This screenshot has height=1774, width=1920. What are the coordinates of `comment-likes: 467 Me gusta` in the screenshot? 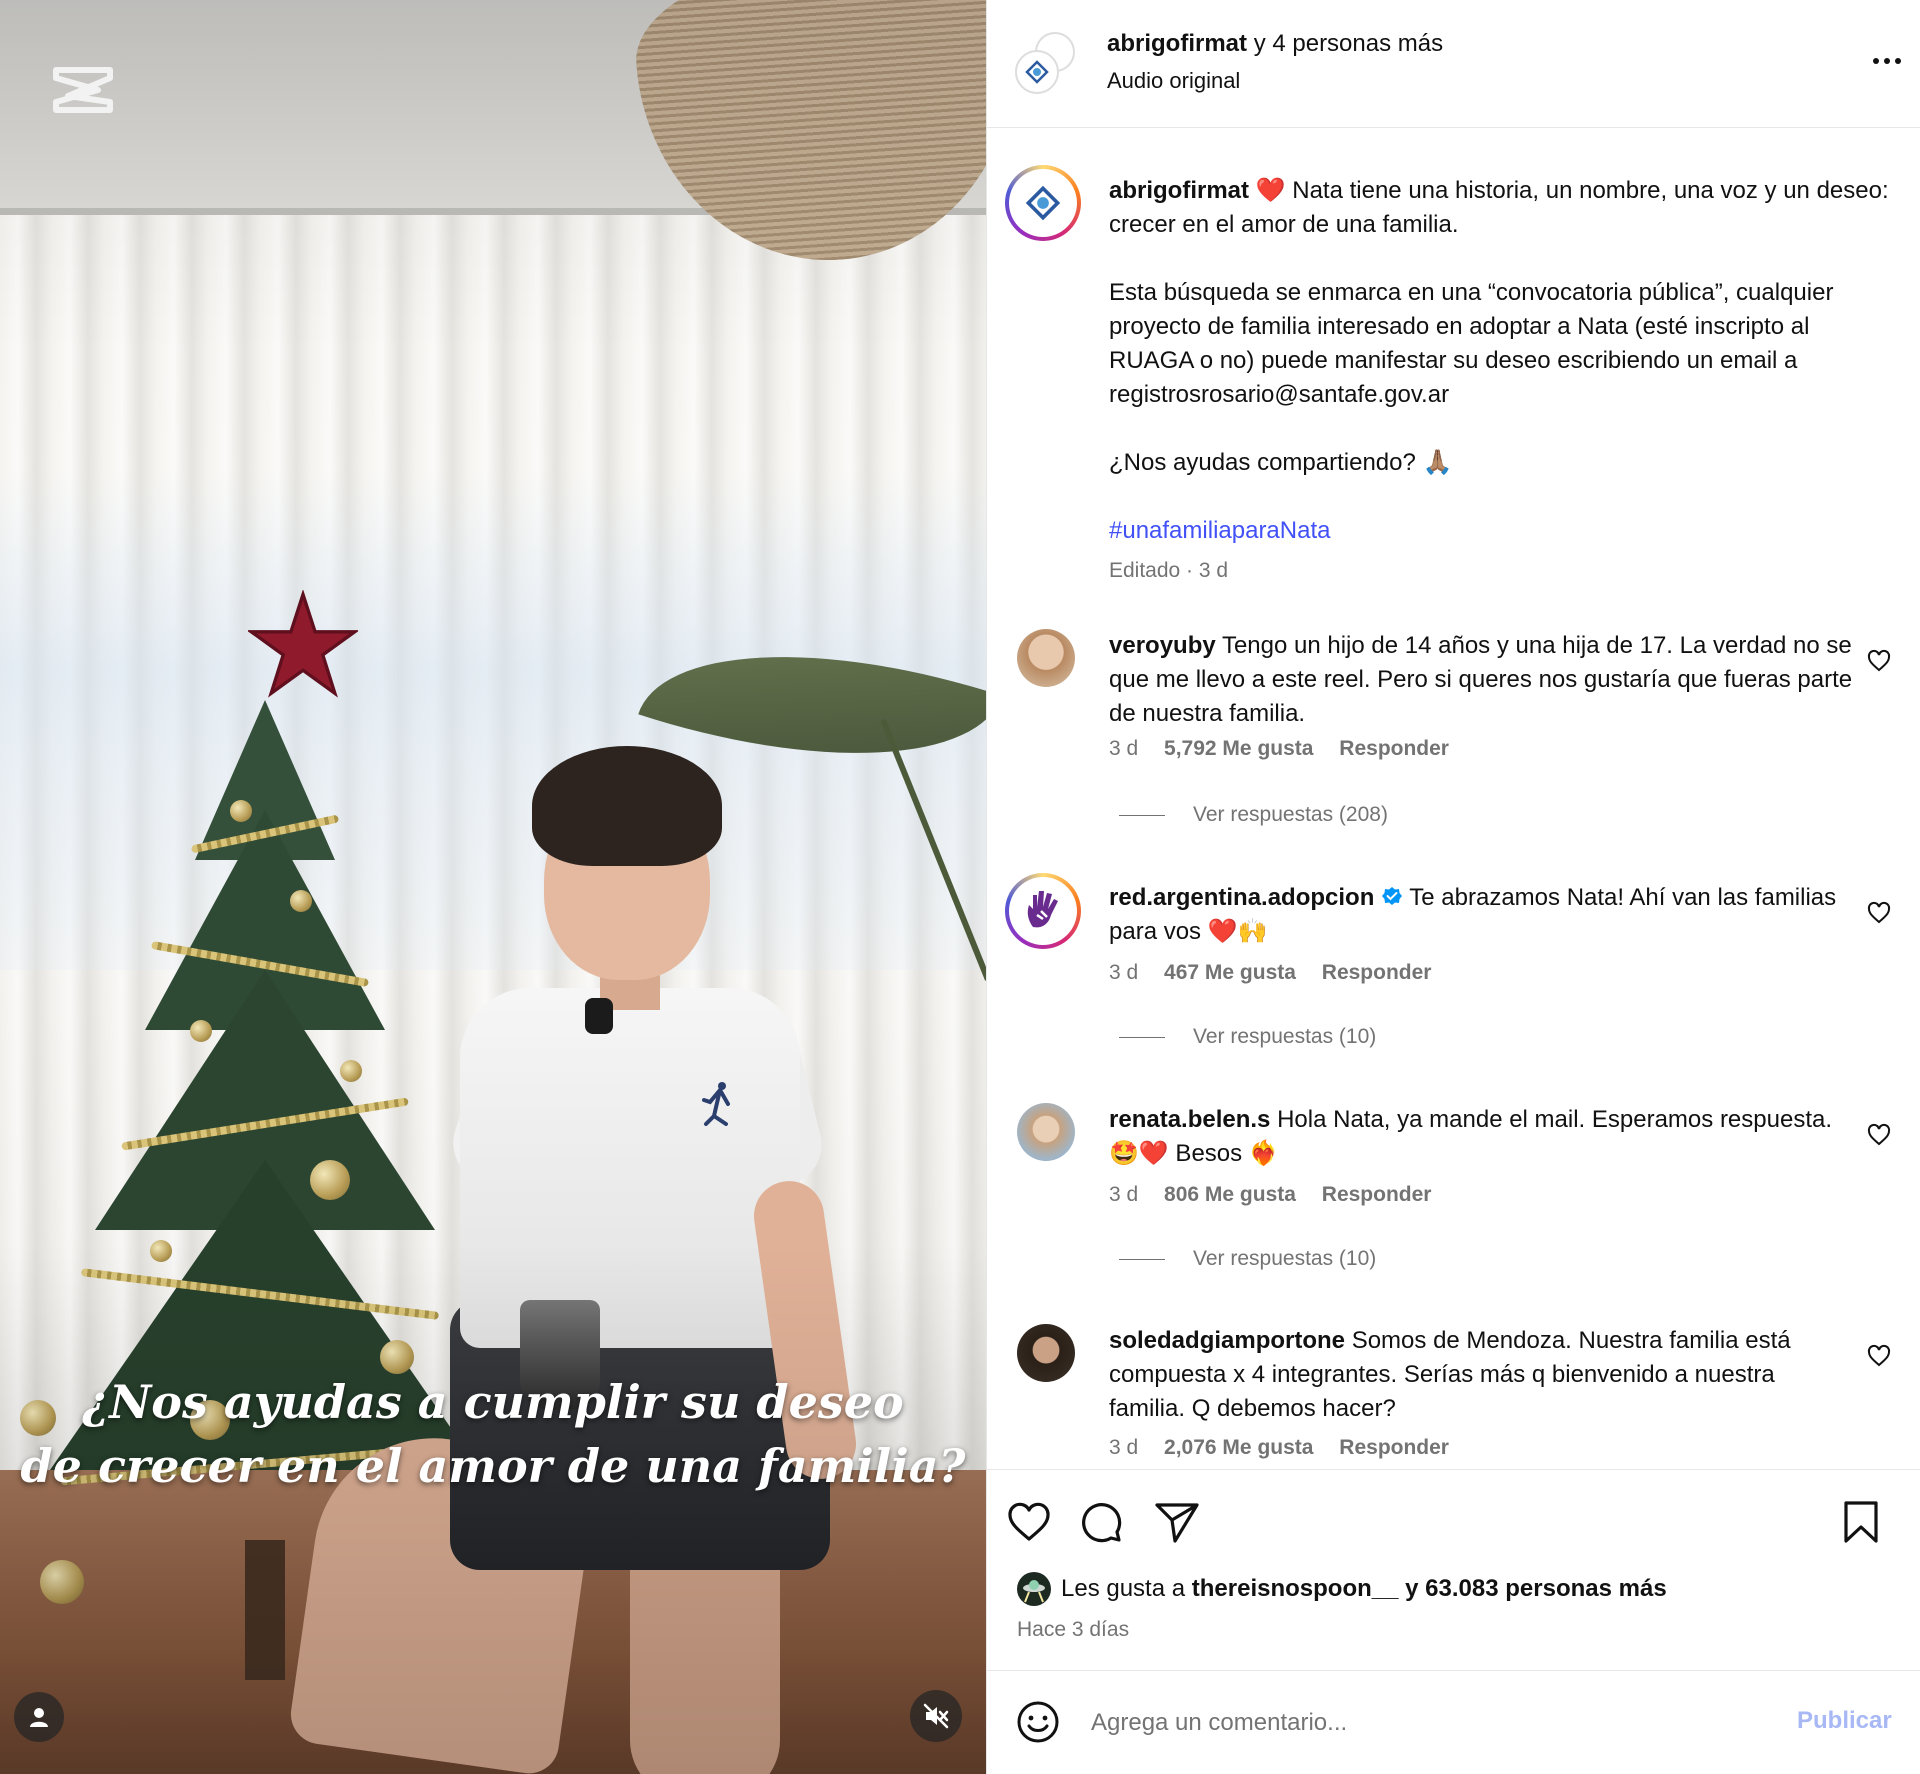 It's located at (1230, 972).